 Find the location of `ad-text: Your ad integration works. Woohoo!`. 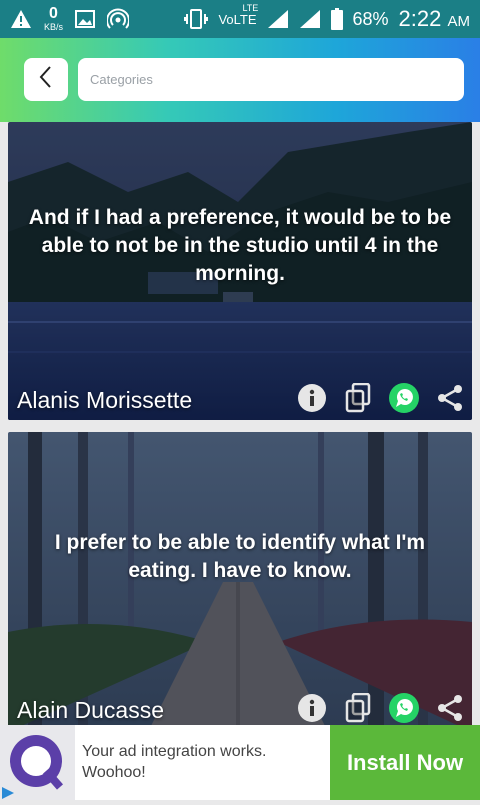

ad-text: Your ad integration works. Woohoo! is located at coordinates (174, 762).